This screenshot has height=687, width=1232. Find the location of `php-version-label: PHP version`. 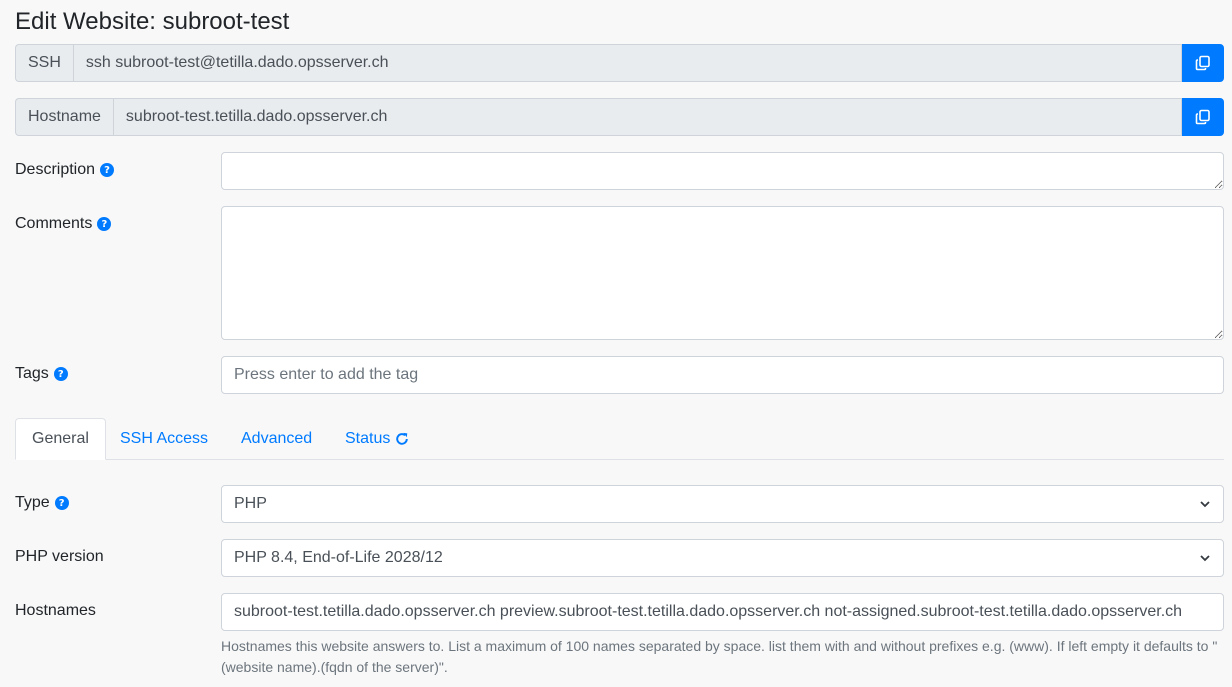

php-version-label: PHP version is located at coordinates (59, 556).